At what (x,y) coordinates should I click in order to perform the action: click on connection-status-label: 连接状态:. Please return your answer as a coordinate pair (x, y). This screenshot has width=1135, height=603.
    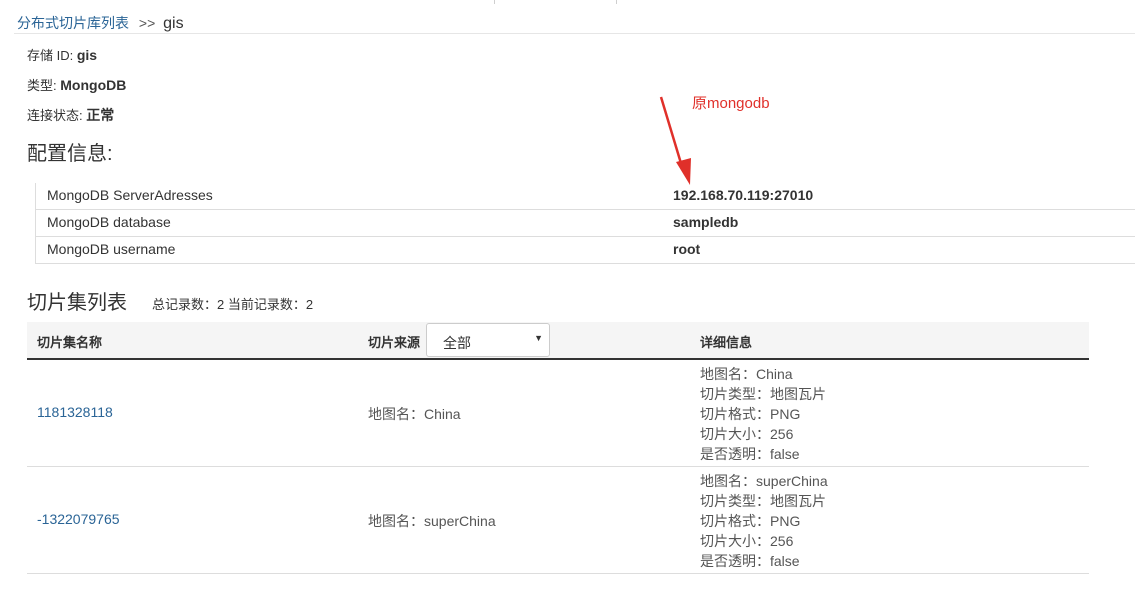
    Looking at the image, I should click on (55, 115).